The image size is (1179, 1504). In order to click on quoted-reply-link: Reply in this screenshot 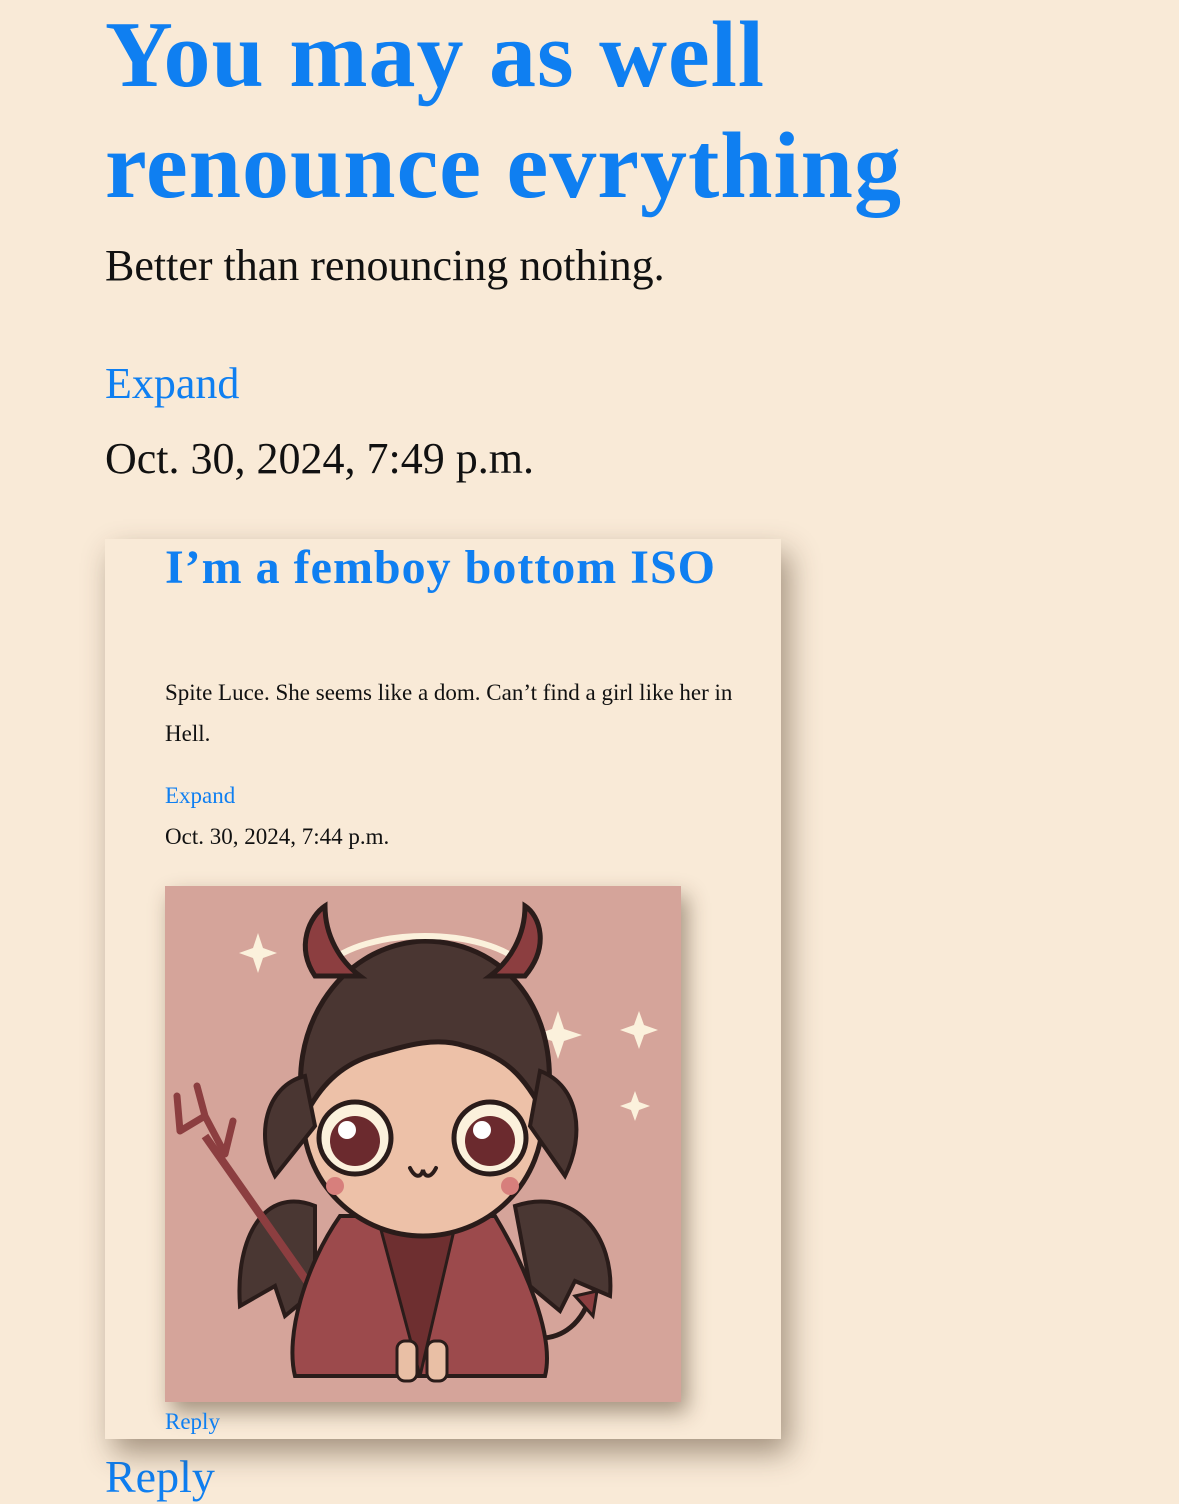, I will do `click(192, 1422)`.